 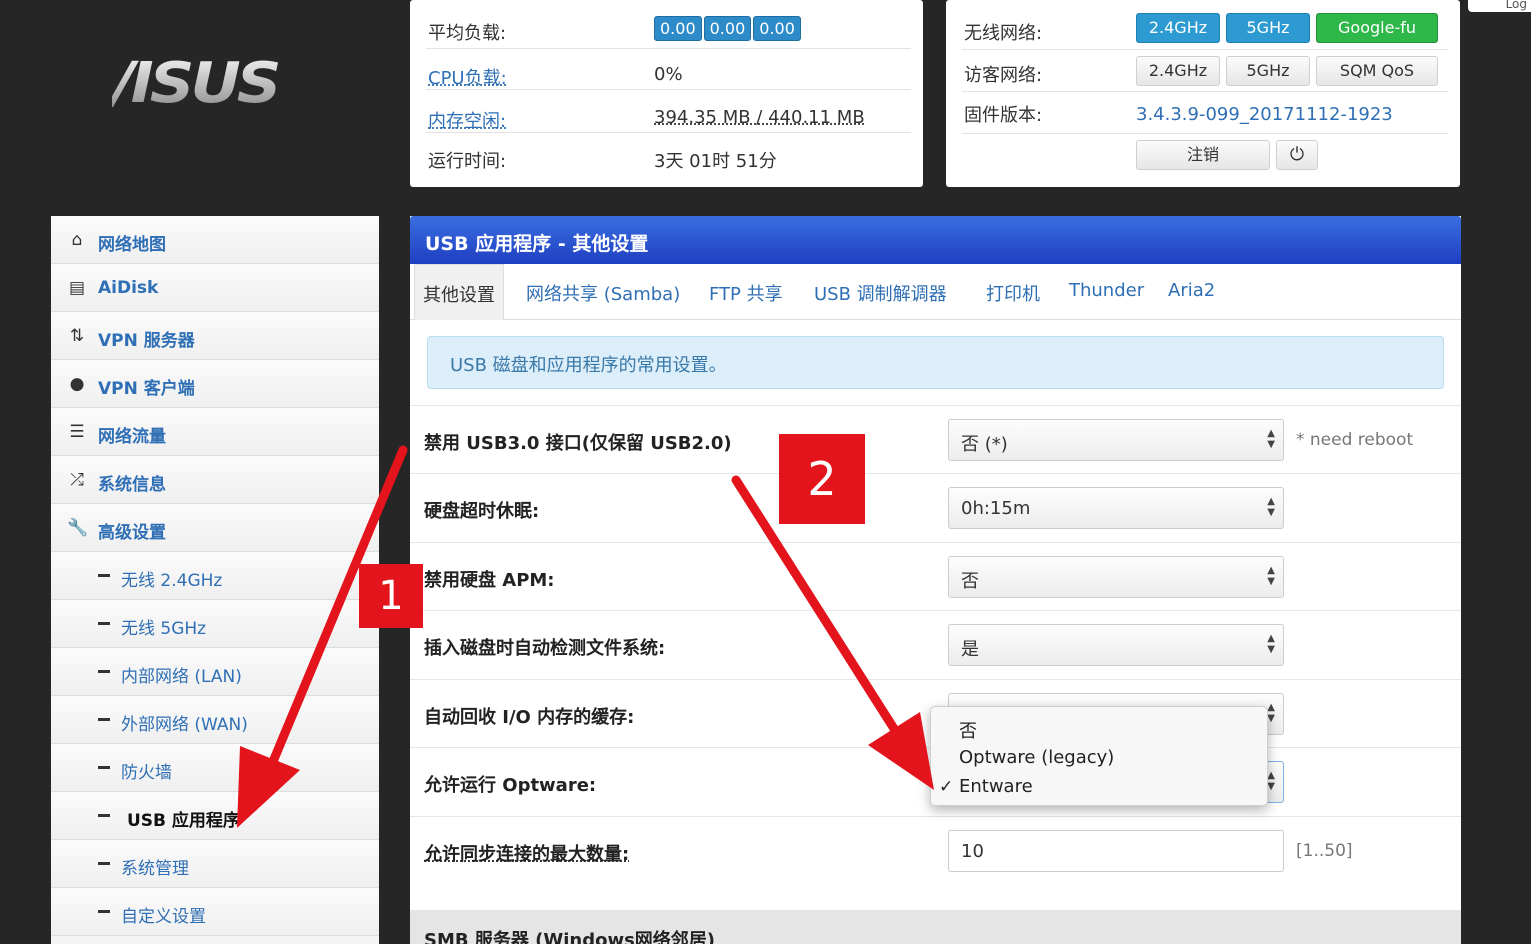 I want to click on sidebar-subitem-label: 无线 2.4GHz, so click(x=172, y=581).